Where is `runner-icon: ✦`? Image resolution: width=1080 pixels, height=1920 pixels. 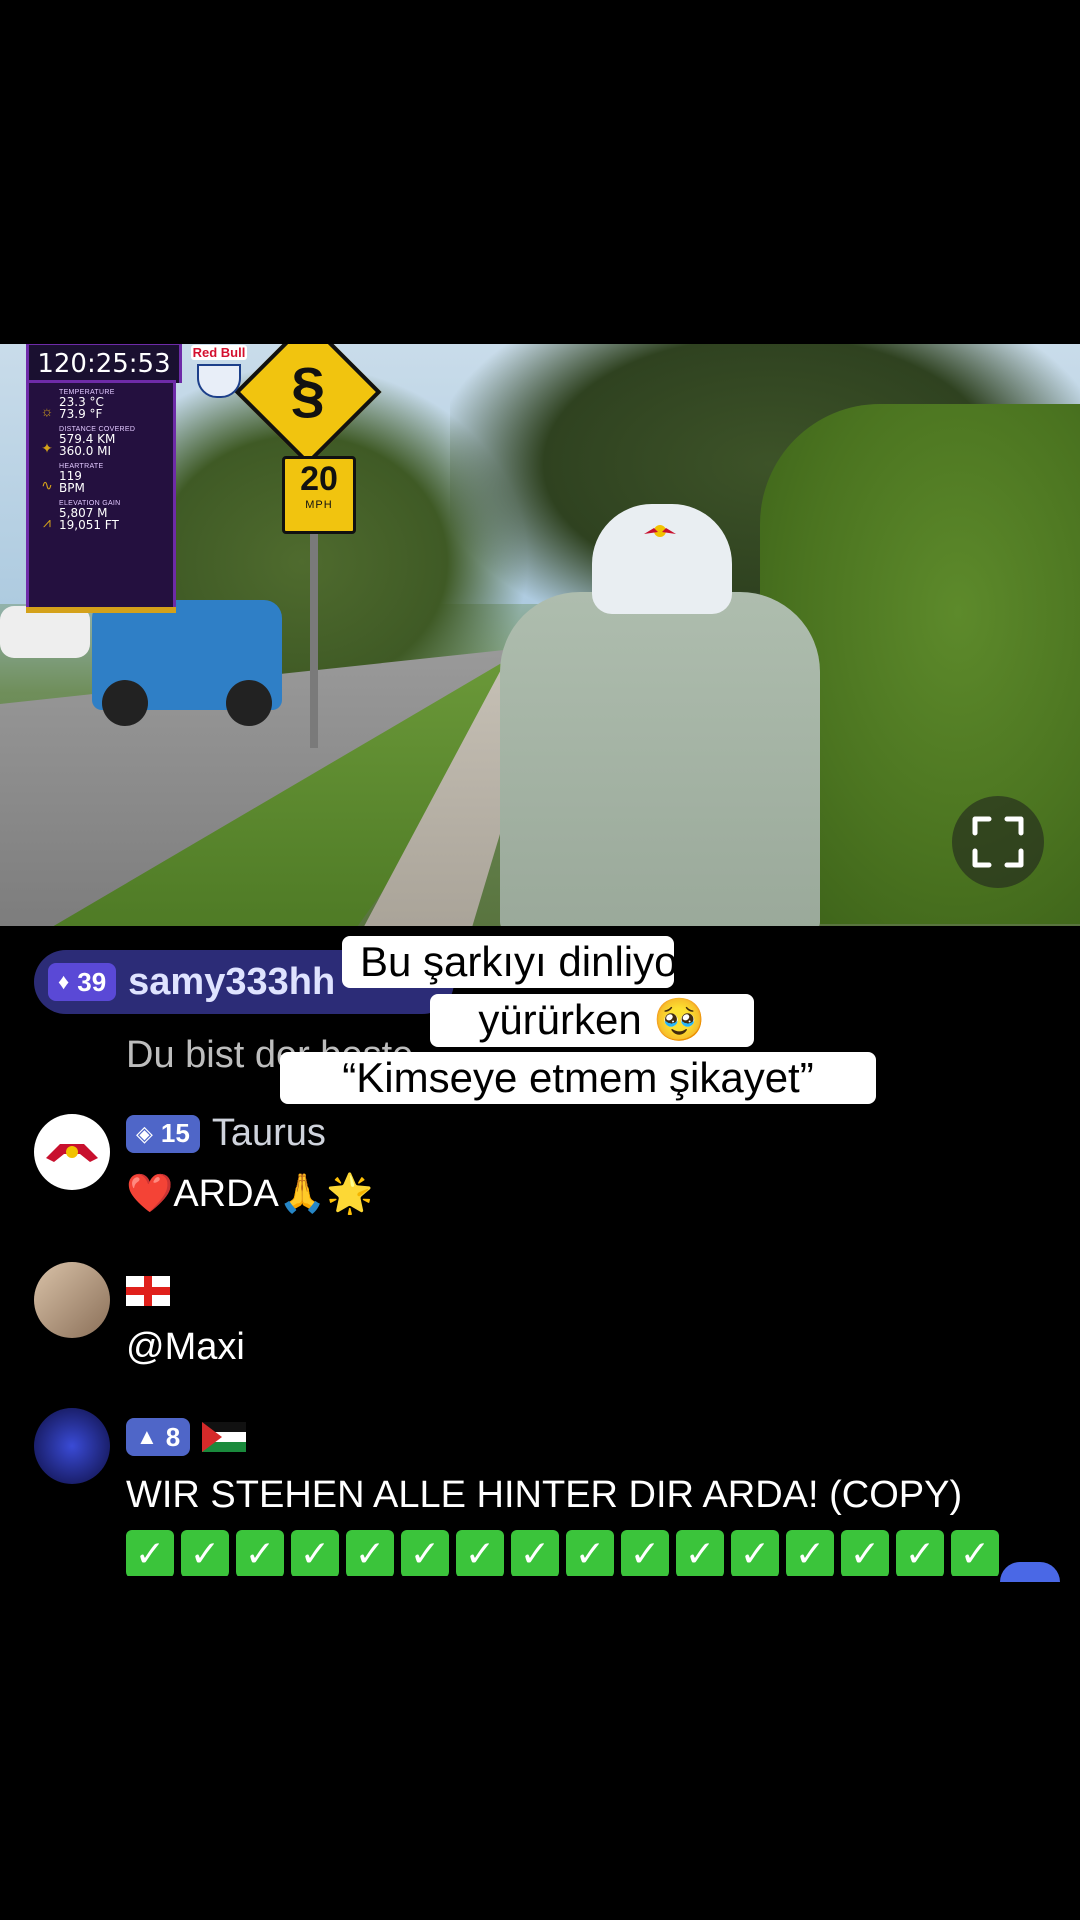 runner-icon: ✦ is located at coordinates (47, 448).